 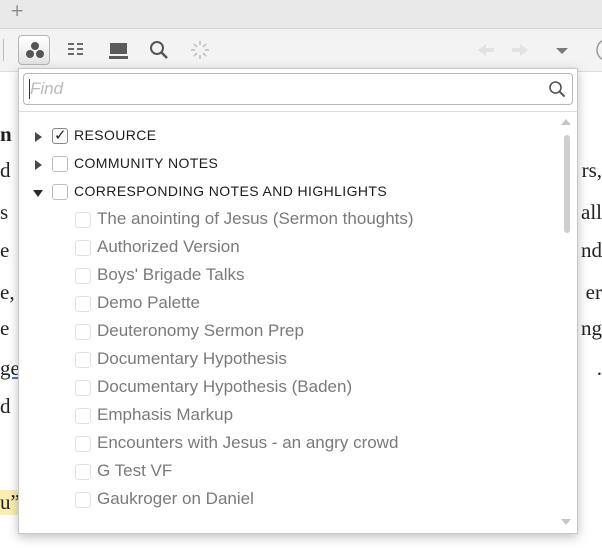 What do you see at coordinates (4, 212) in the screenshot?
I see `doc-fragment: s` at bounding box center [4, 212].